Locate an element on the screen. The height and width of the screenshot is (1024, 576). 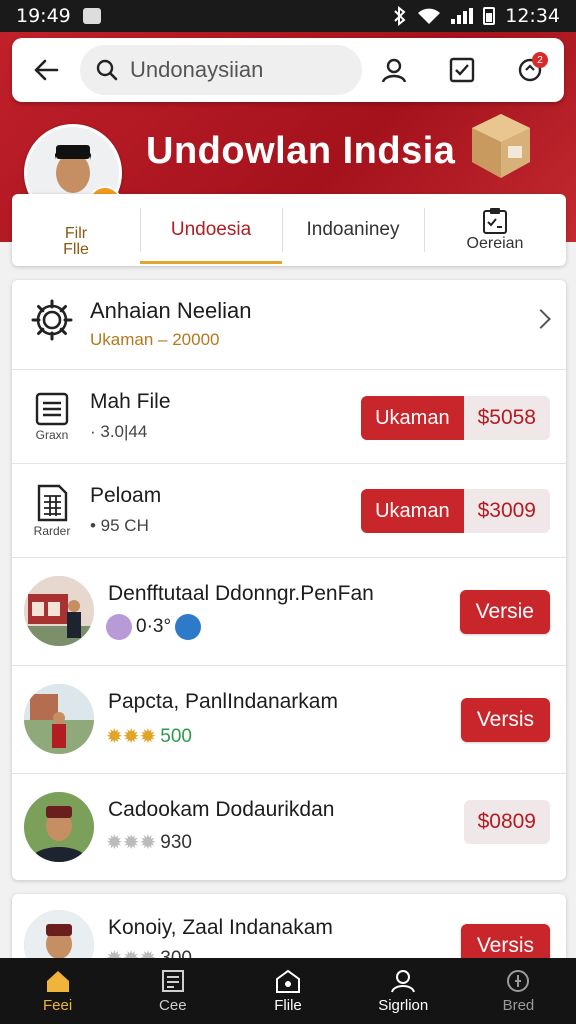
back-button is located at coordinates (46, 70).